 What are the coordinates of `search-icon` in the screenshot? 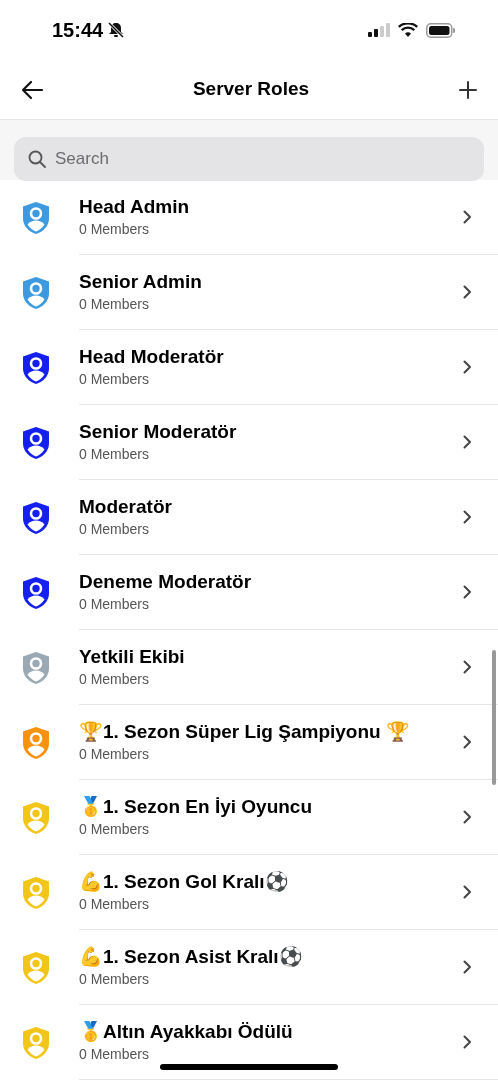 It's located at (37, 159).